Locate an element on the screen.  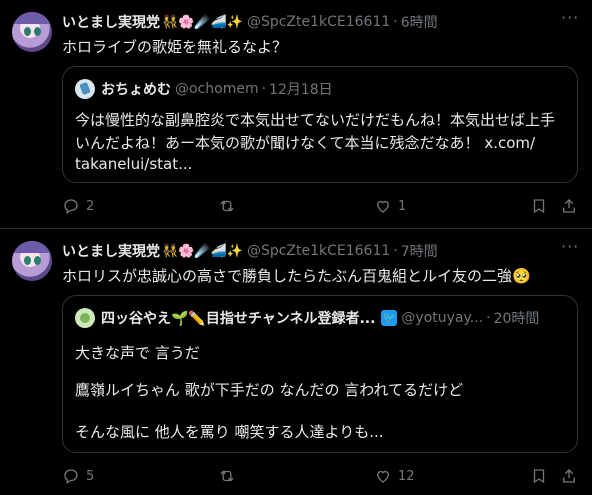
quoted-handle: @ochomem is located at coordinates (217, 89).